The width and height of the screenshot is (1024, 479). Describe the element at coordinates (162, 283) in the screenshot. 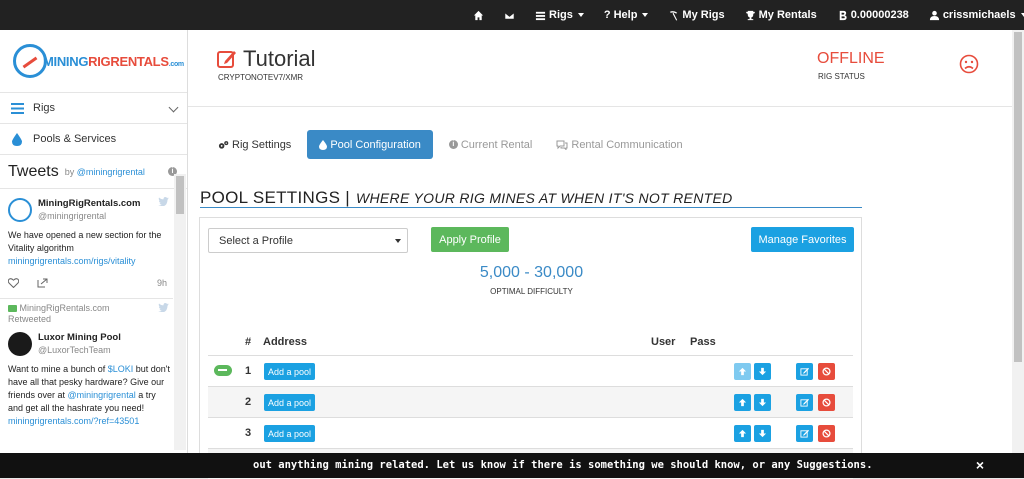

I see `tweet-time: 9h` at that location.